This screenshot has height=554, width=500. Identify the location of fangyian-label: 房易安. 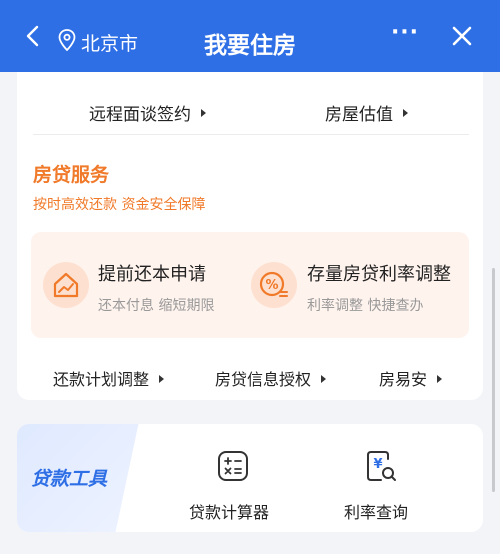
(403, 379).